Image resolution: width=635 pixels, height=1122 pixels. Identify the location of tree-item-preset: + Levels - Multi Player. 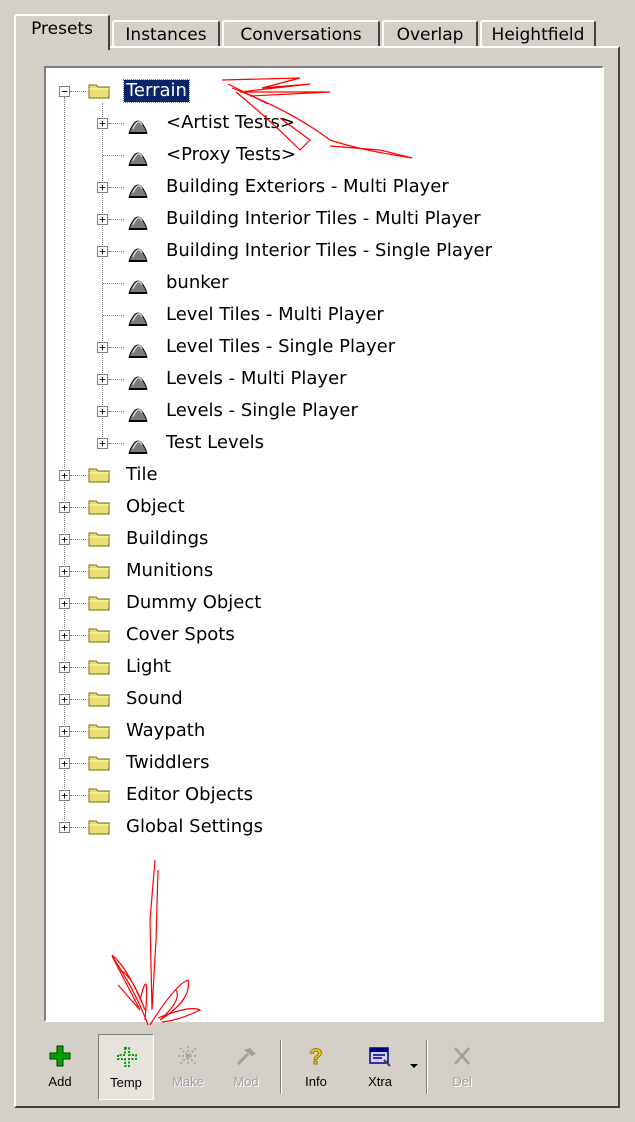
(304, 379).